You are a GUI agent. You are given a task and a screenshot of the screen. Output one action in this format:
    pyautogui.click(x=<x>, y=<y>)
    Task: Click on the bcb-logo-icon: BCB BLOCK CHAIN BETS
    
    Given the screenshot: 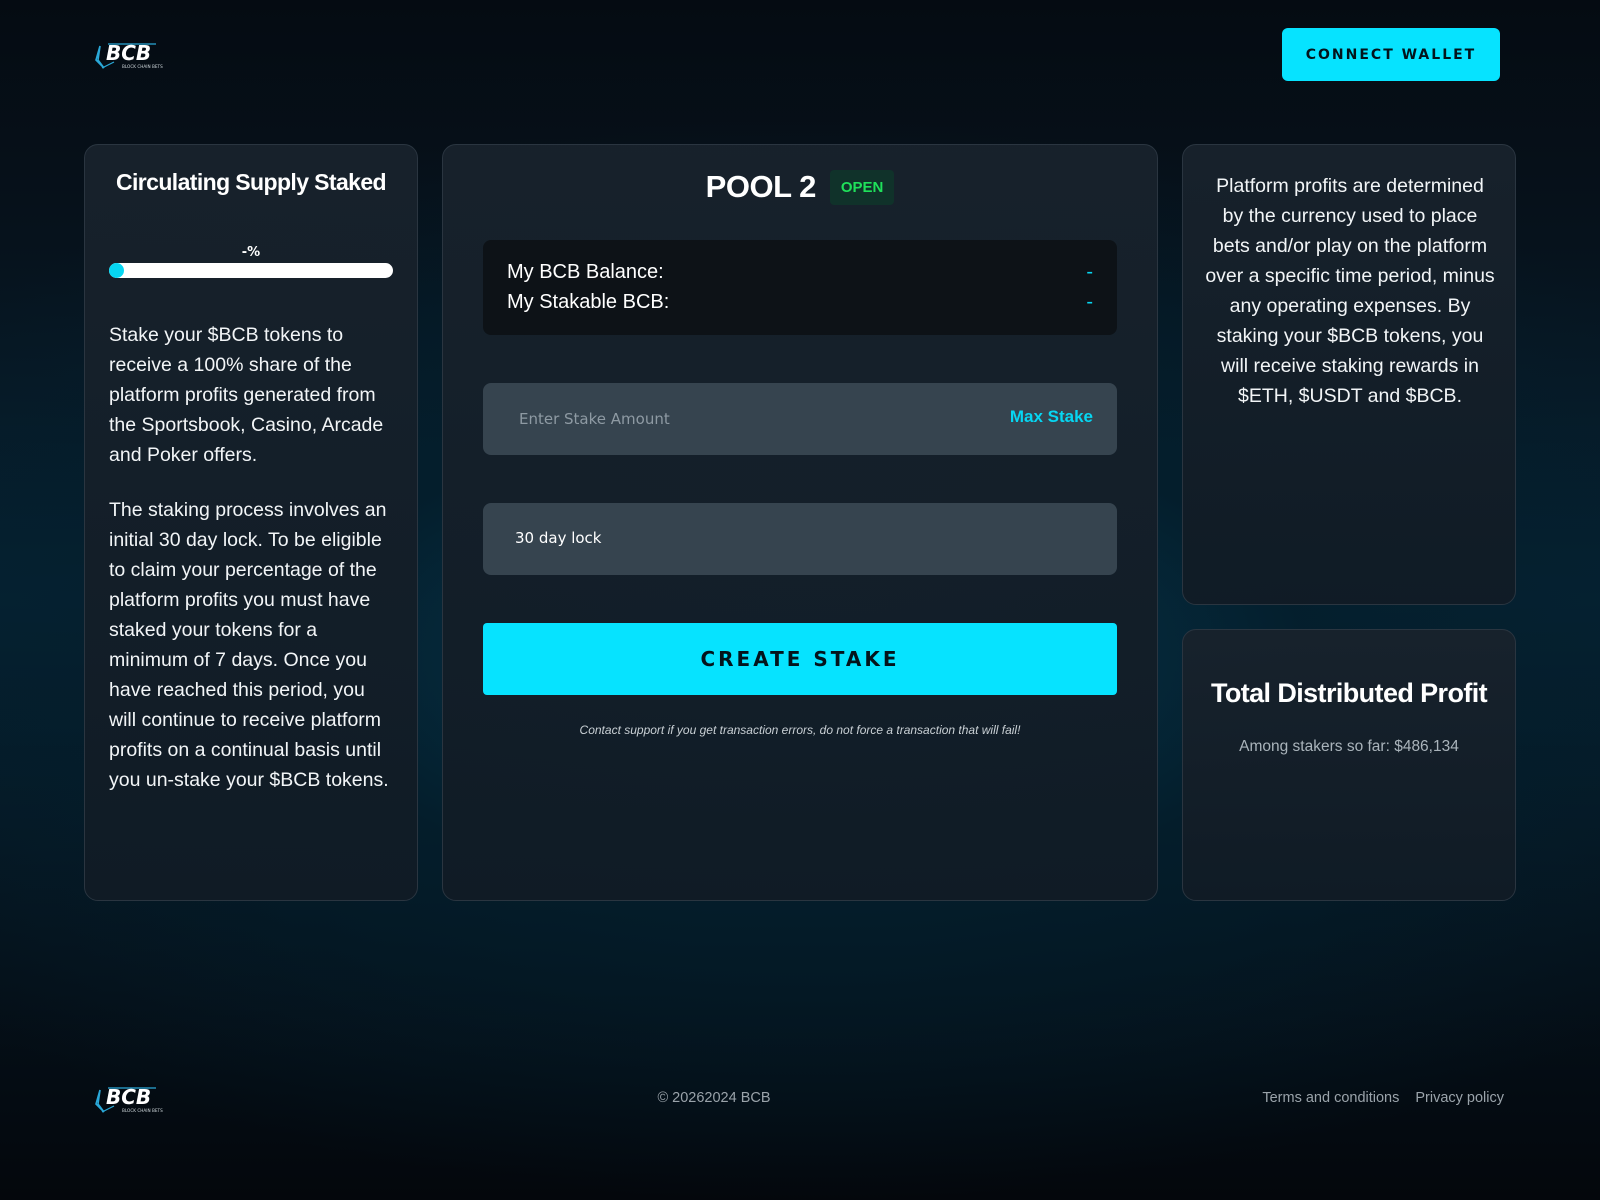 What is the action you would take?
    pyautogui.click(x=132, y=55)
    